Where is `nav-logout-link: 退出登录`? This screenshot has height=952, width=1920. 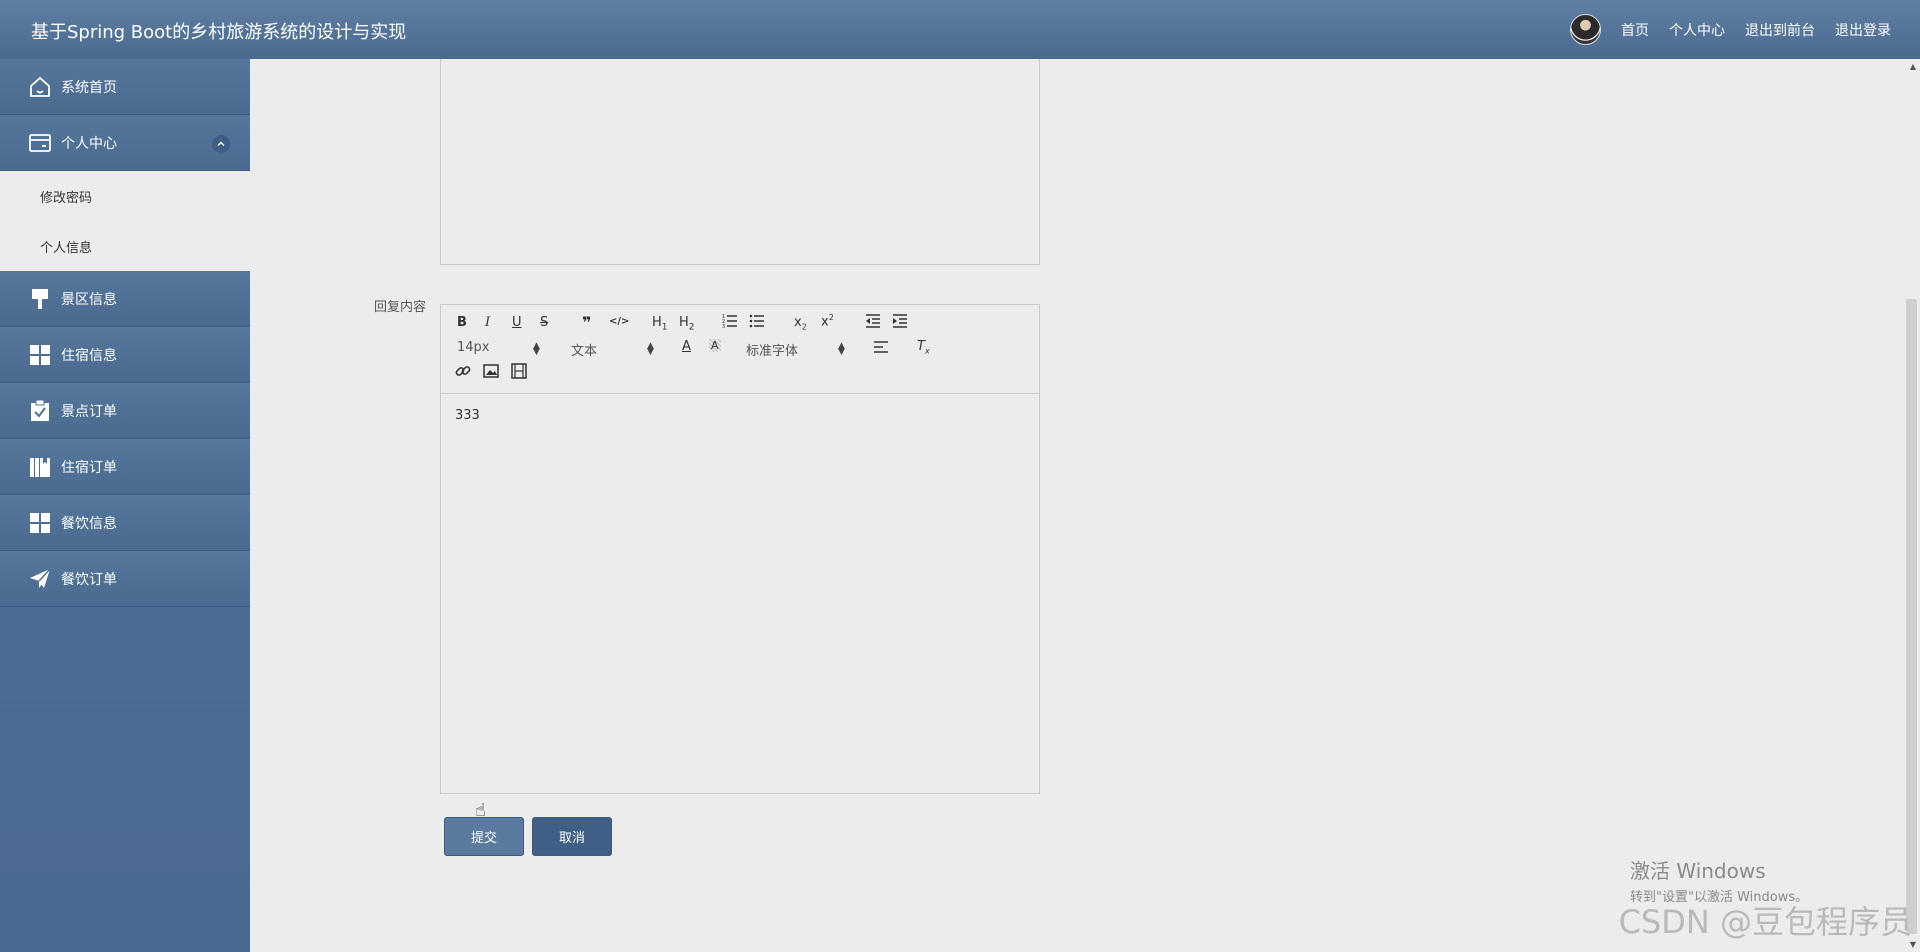 nav-logout-link: 退出登录 is located at coordinates (1863, 30).